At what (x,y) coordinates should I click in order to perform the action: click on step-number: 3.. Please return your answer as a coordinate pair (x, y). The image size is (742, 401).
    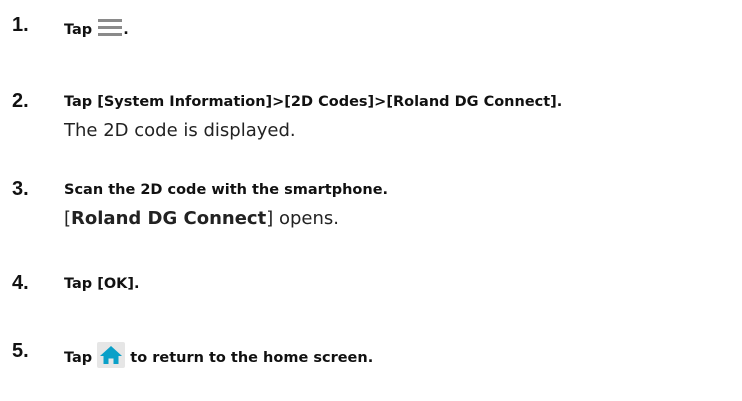
    Looking at the image, I should click on (20, 189).